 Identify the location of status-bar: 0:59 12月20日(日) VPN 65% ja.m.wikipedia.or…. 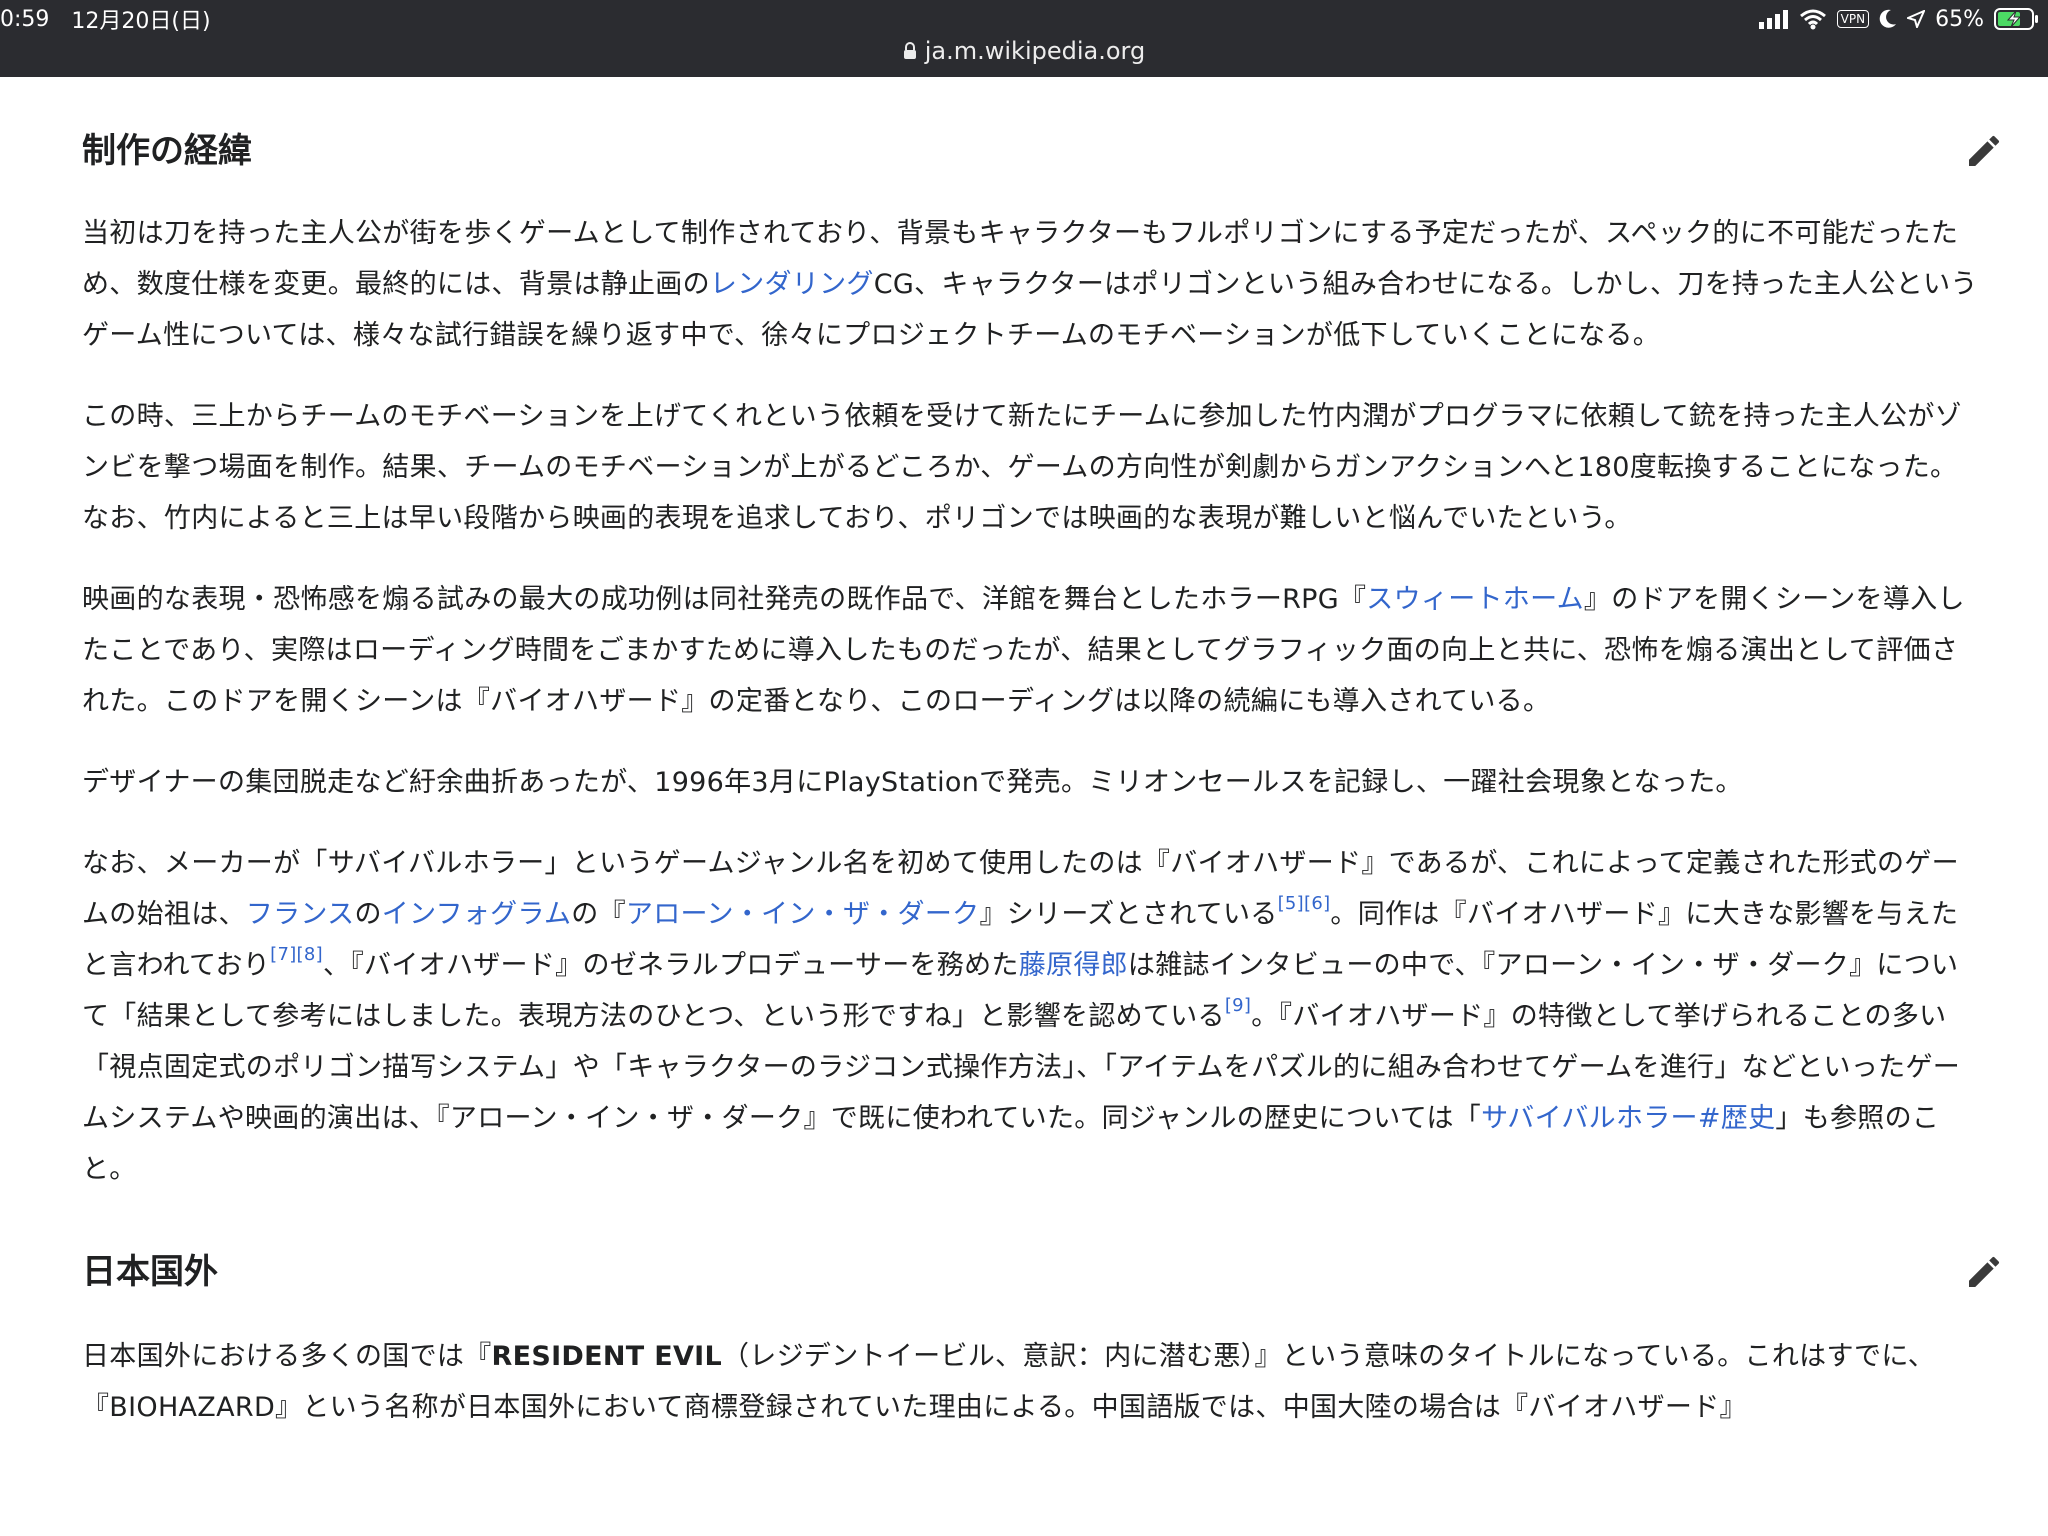
(1024, 38).